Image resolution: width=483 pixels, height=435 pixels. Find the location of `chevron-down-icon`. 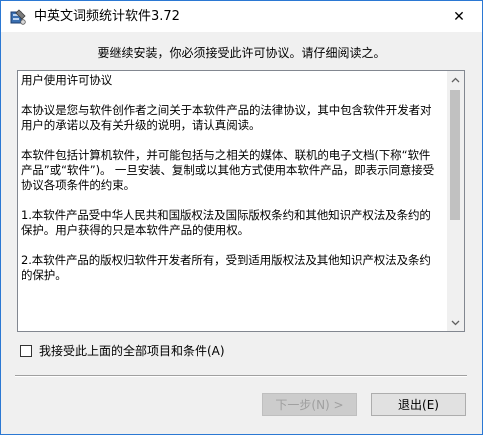

chevron-down-icon is located at coordinates (455, 322).